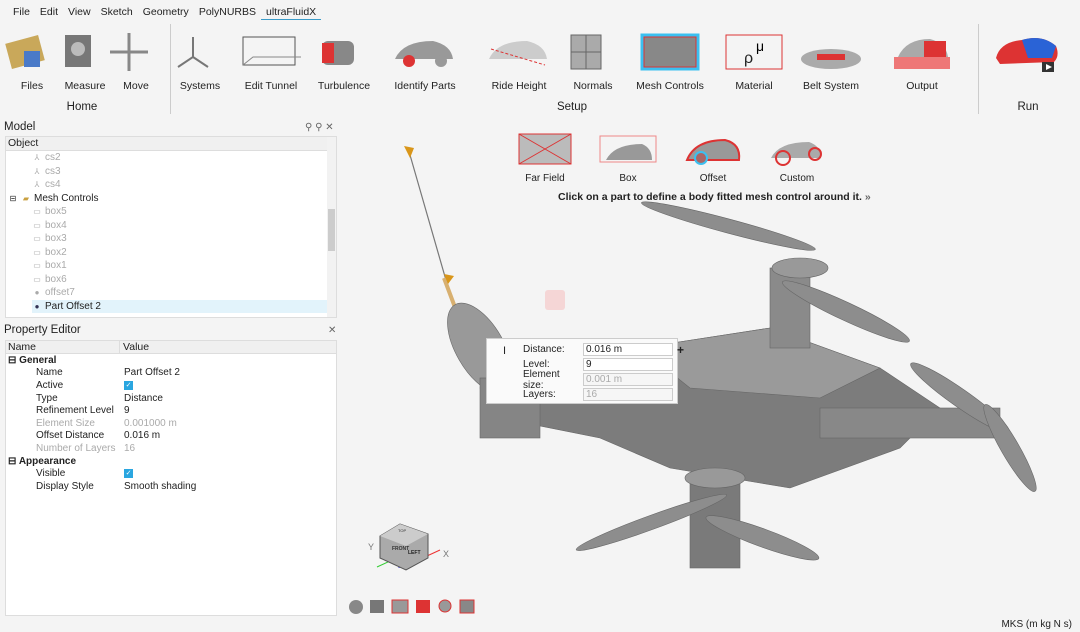  What do you see at coordinates (377, 606) in the screenshot?
I see `camera-icon` at bounding box center [377, 606].